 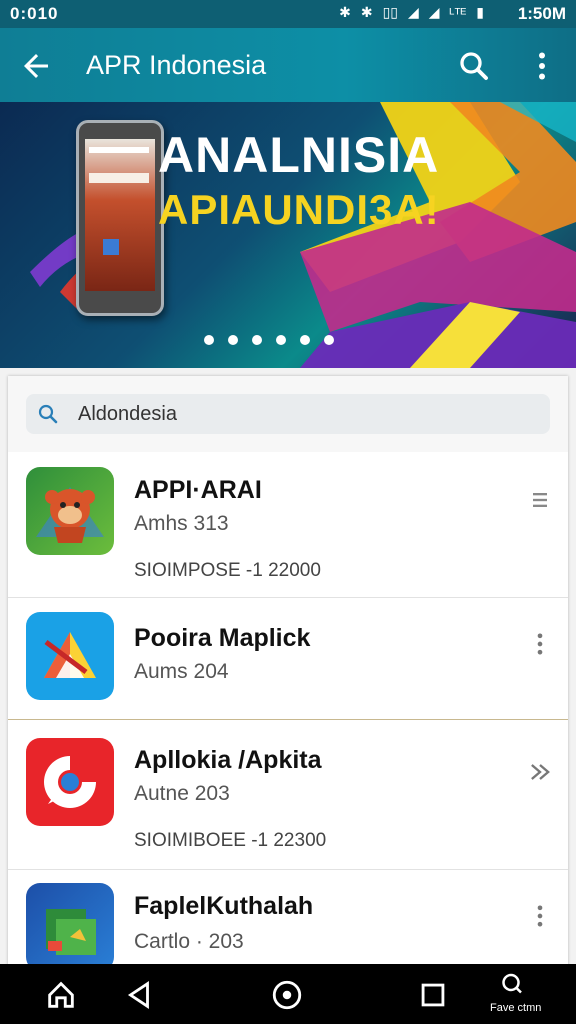 I want to click on app-icon-mascot, so click(x=70, y=511).